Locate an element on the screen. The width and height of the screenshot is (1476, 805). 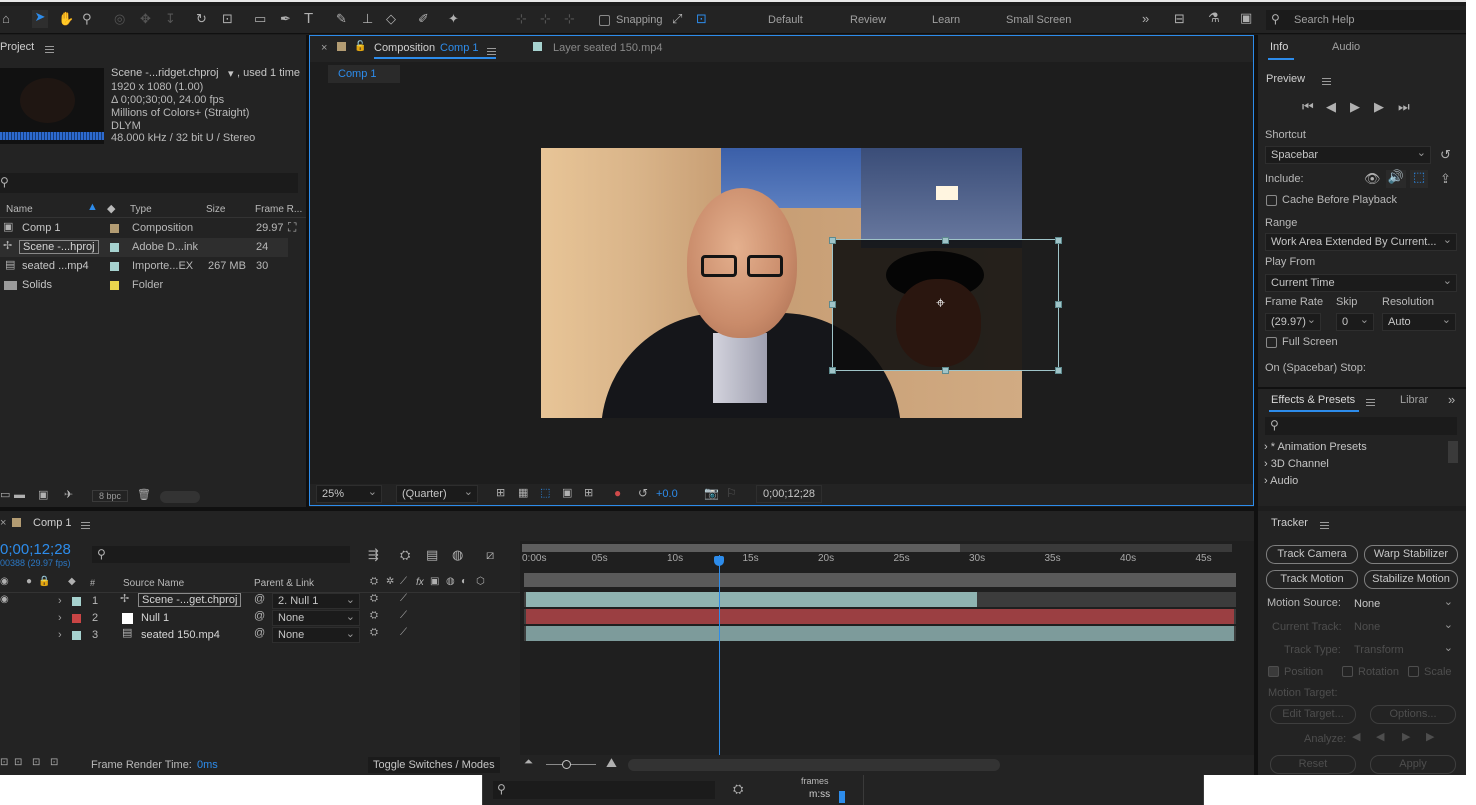
interpret-footage-icon: ▭ is located at coordinates (5, 495).